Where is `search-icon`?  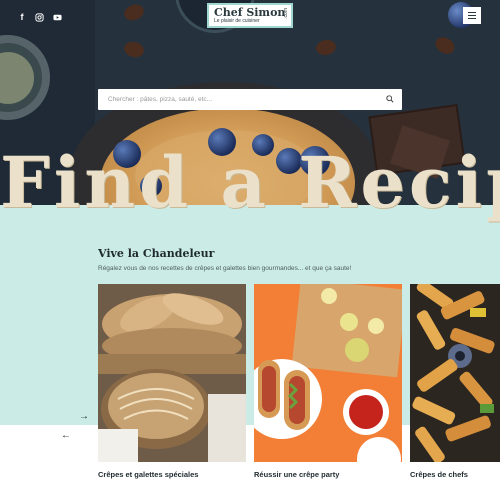
search-icon is located at coordinates (390, 99).